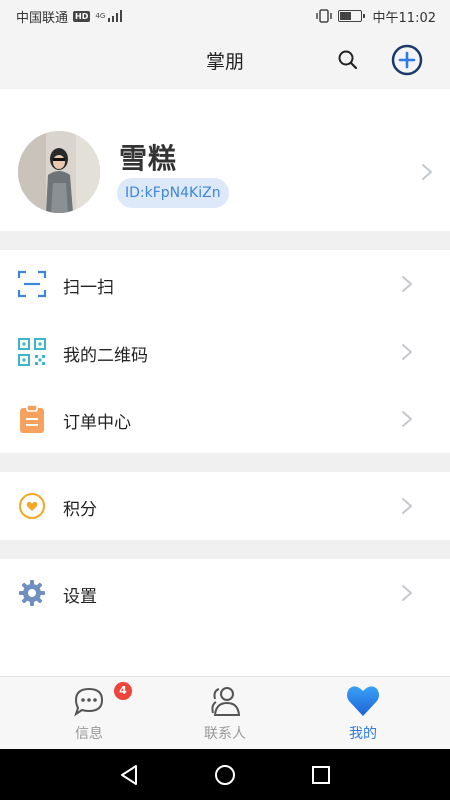 This screenshot has width=450, height=800. I want to click on clipboard-icon, so click(32, 418).